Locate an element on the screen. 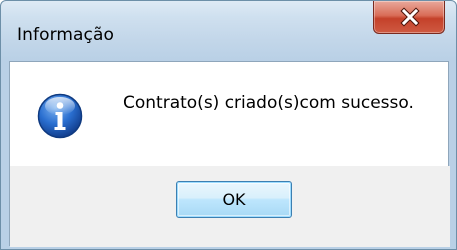 The height and width of the screenshot is (250, 457). dialog-message: Contrato(s) criado(s)com sucesso. is located at coordinates (268, 103).